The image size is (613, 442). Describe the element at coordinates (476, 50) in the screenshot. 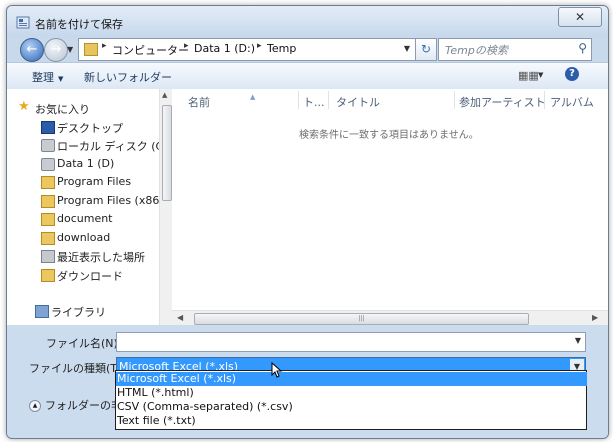

I see `search-placeholder: Tempの検索` at that location.